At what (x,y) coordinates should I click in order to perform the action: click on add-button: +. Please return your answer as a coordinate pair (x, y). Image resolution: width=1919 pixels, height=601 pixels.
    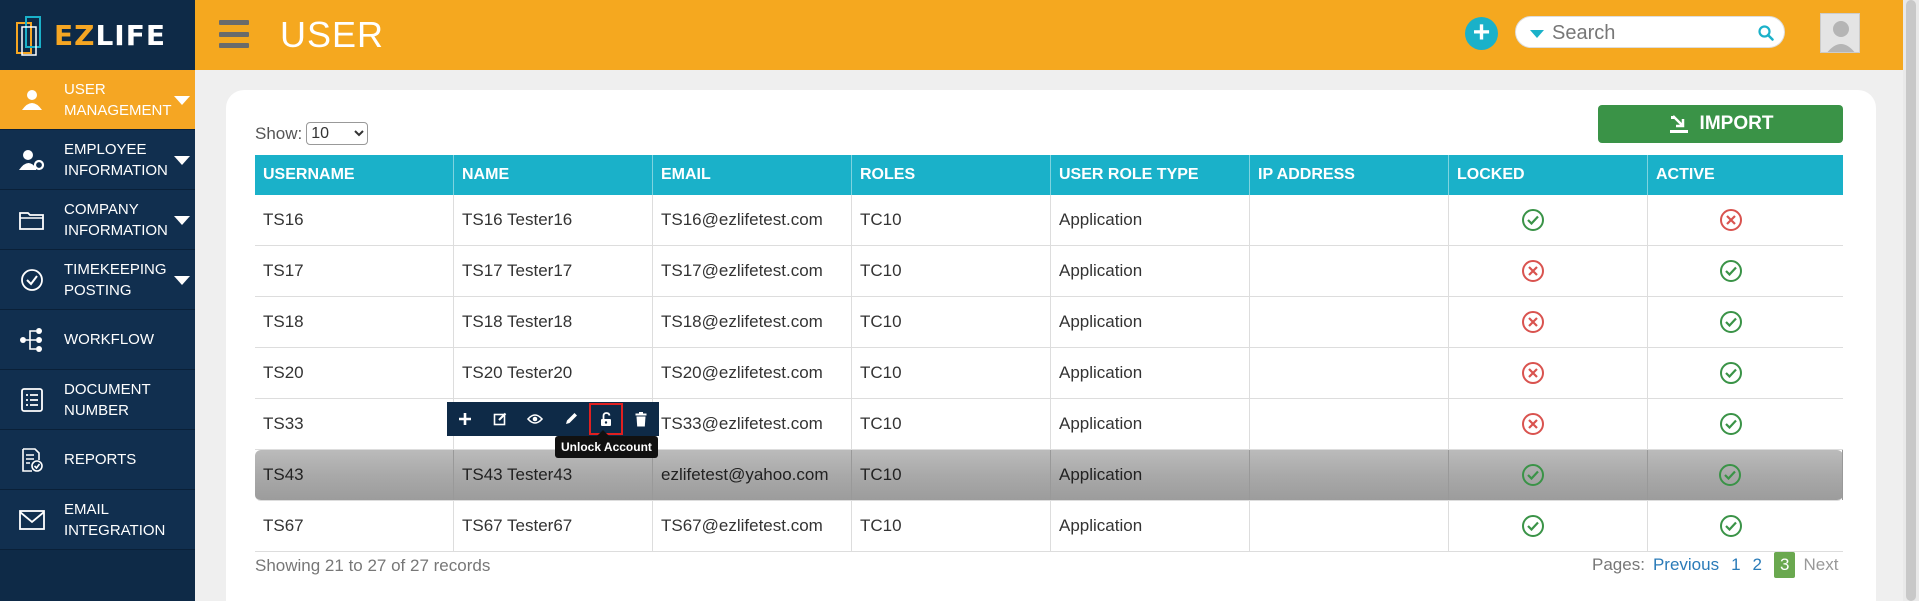
    Looking at the image, I should click on (1481, 33).